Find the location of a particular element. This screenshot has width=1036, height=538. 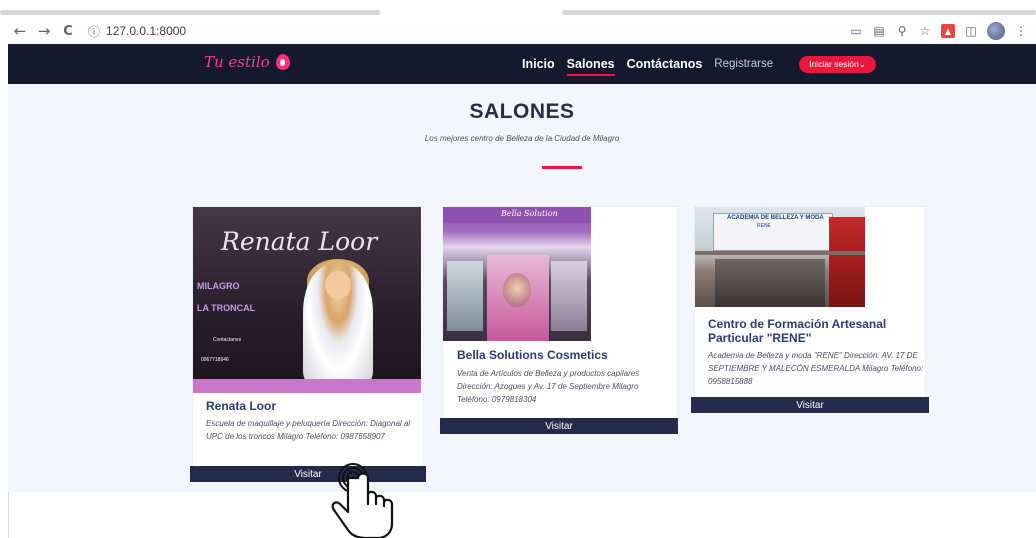

url-text: 127.0.0.1:8000 is located at coordinates (146, 31).